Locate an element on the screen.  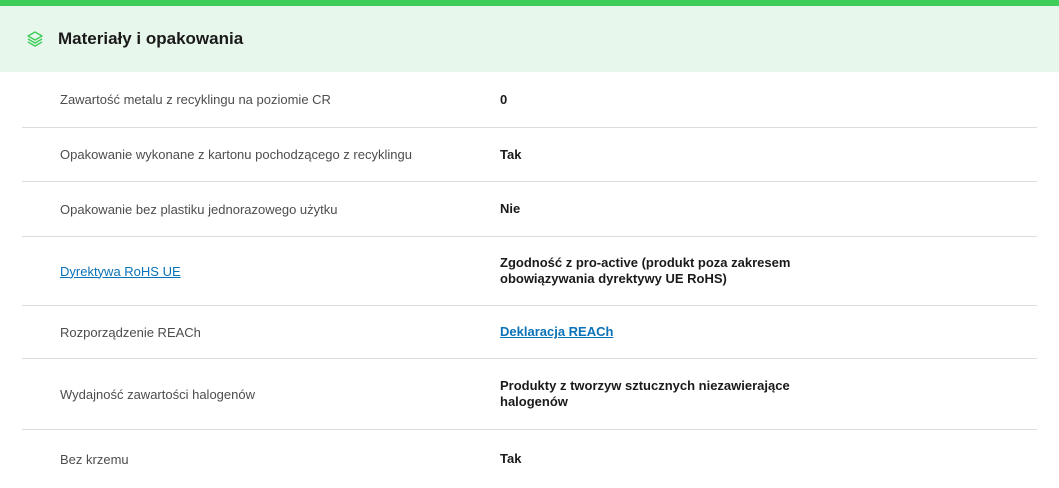
row-label: Bez krzemu is located at coordinates (94, 459).